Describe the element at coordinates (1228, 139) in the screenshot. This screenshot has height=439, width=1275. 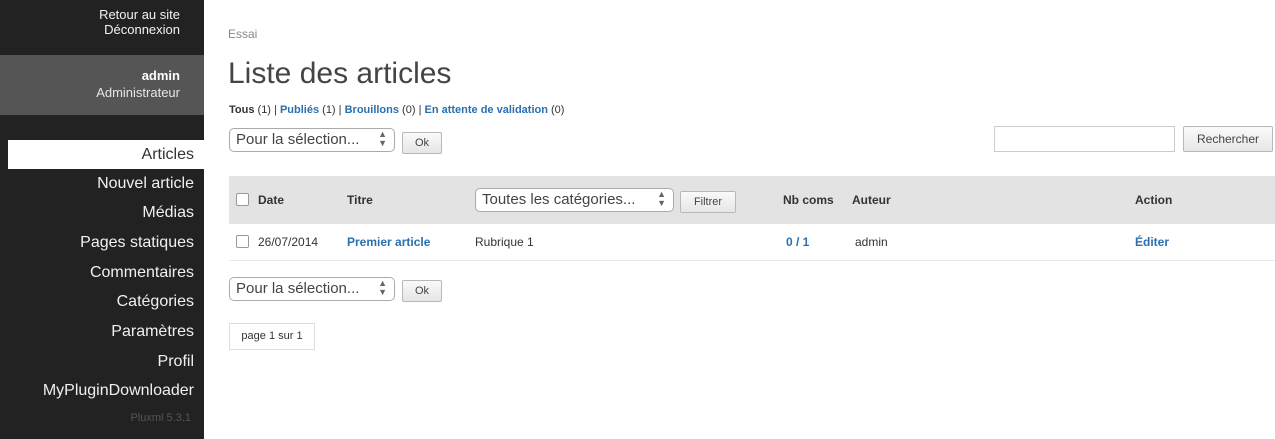
I see `search-button: Rechercher` at that location.